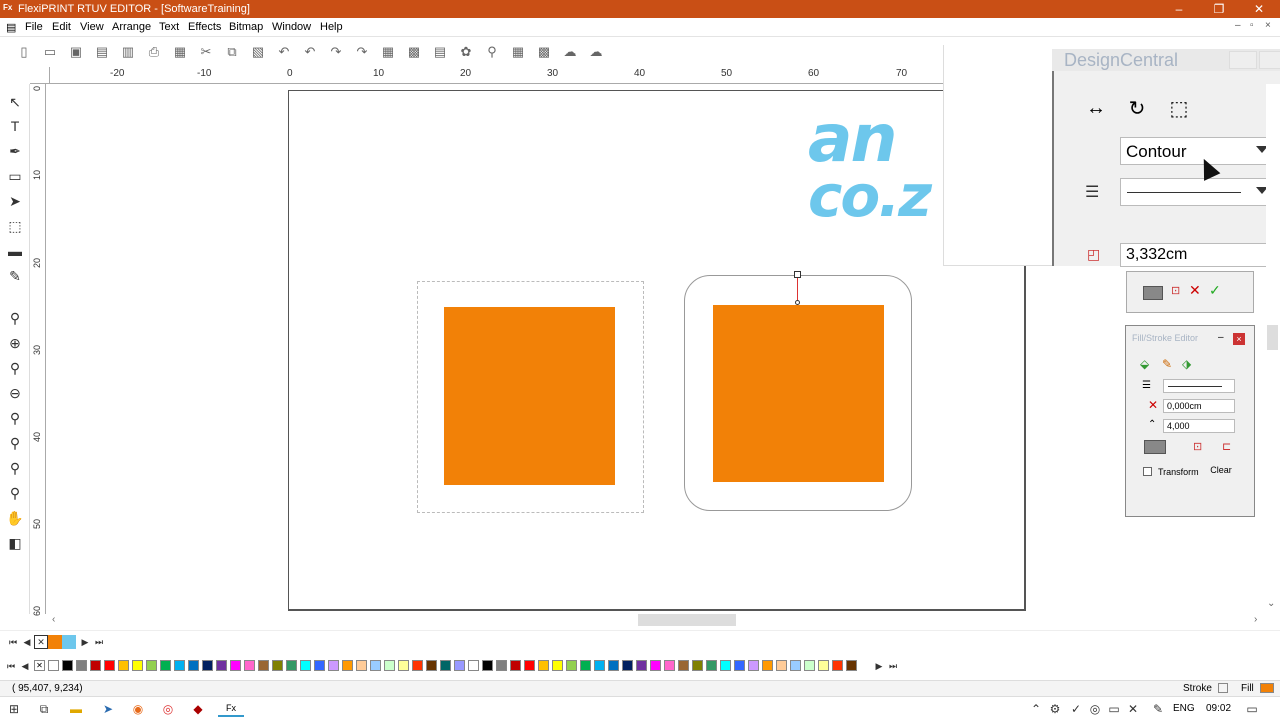  Describe the element at coordinates (11, 666) in the screenshot. I see `palette-first-icon: ⏮` at that location.